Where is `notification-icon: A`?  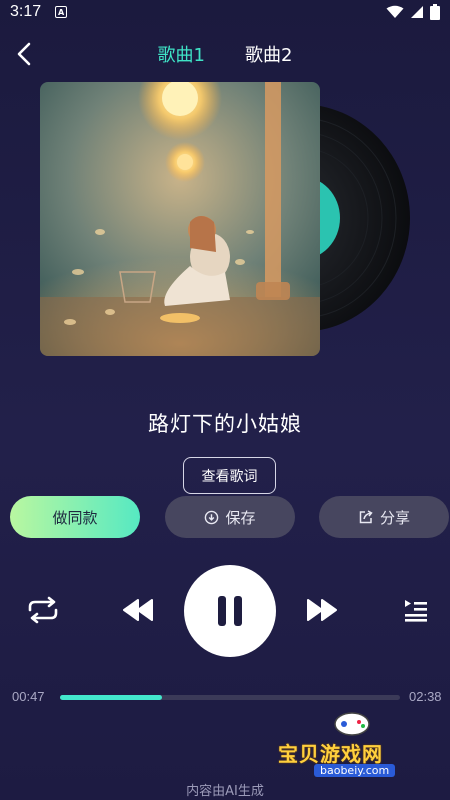
notification-icon: A is located at coordinates (61, 12).